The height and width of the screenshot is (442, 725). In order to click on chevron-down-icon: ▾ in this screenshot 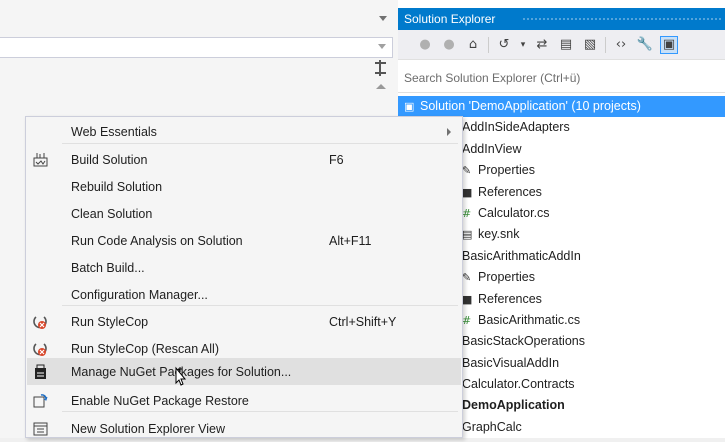, I will do `click(523, 45)`.